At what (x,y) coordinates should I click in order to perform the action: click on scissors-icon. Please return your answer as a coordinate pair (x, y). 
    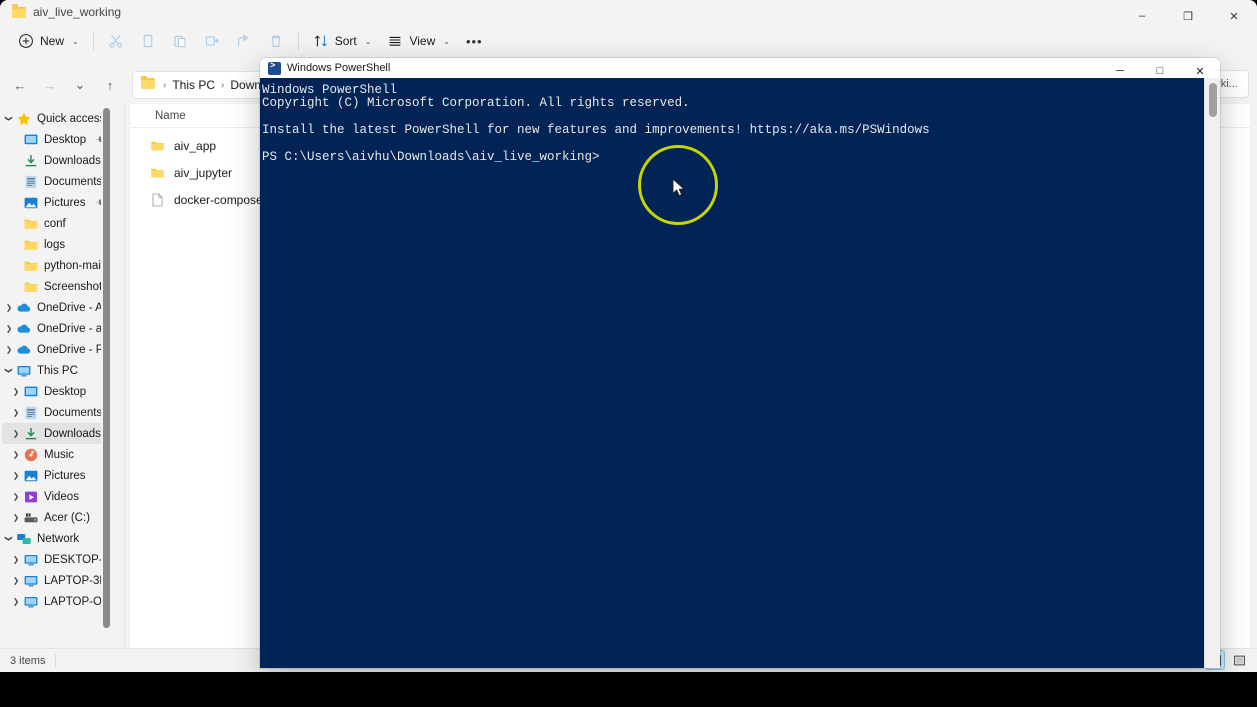
    Looking at the image, I should click on (115, 41).